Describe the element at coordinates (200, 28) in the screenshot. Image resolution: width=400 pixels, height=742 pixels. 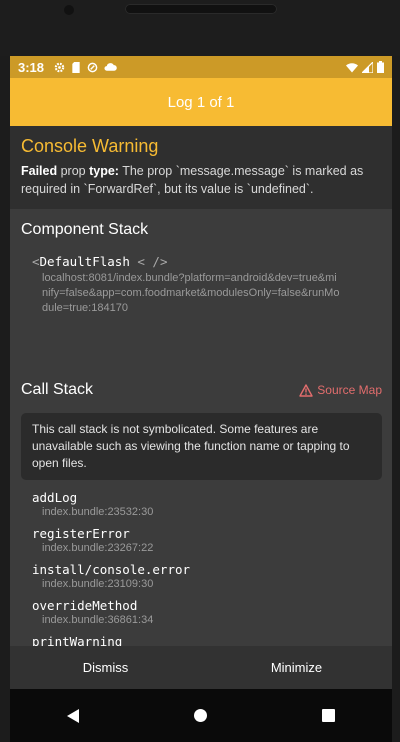
I see `device-bezel-top` at that location.